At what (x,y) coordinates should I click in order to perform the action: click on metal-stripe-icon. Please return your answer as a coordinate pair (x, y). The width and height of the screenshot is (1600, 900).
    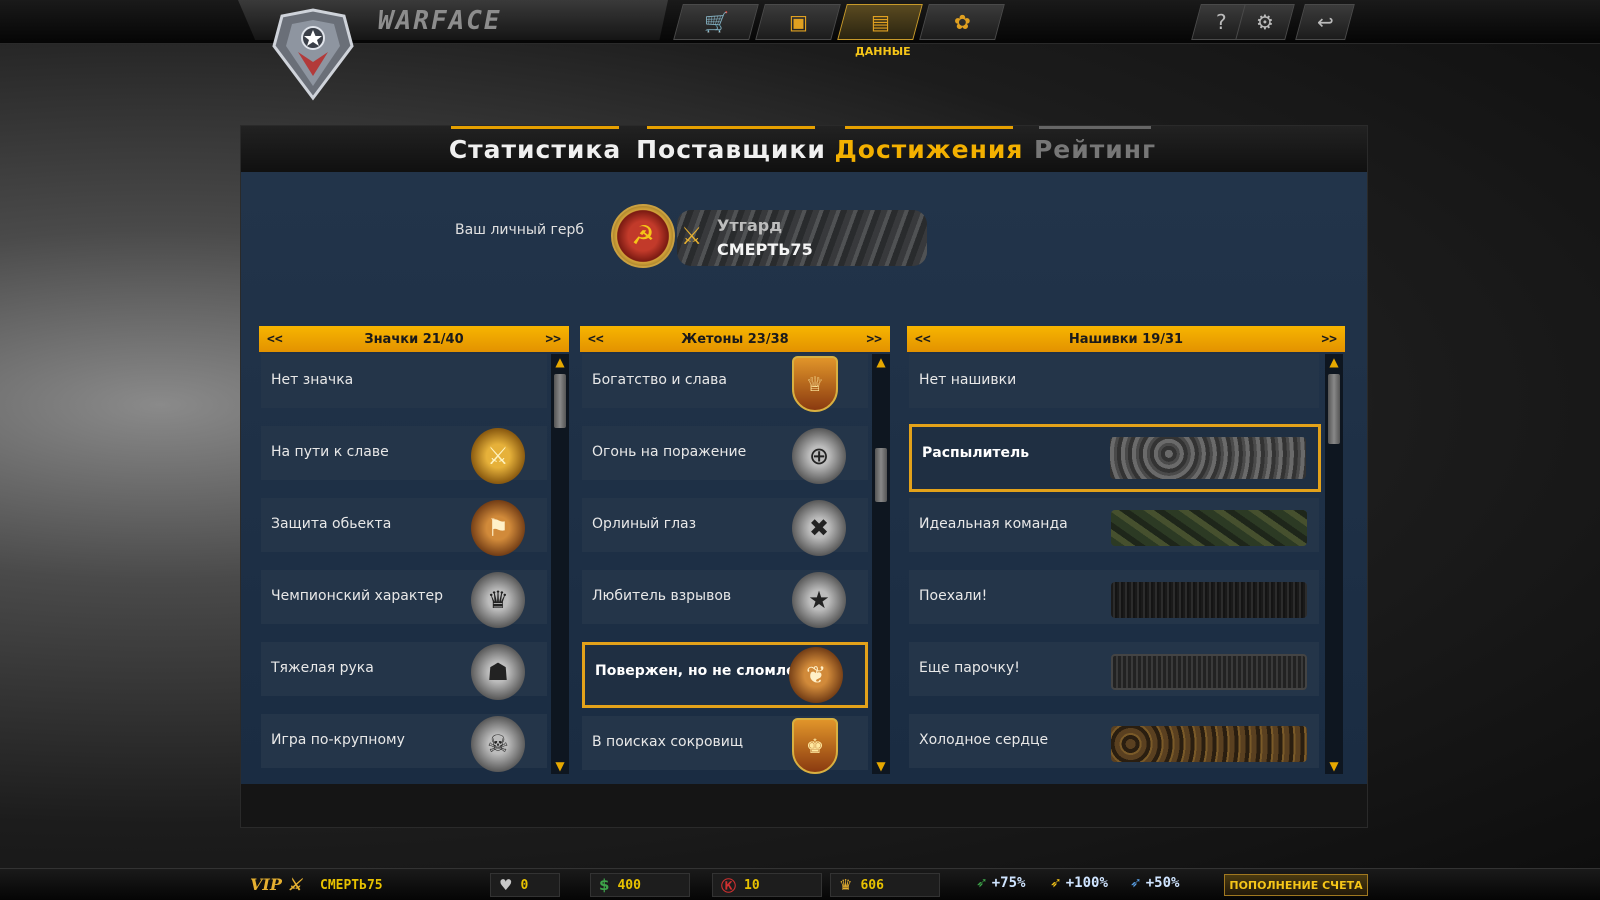
    Looking at the image, I should click on (1209, 672).